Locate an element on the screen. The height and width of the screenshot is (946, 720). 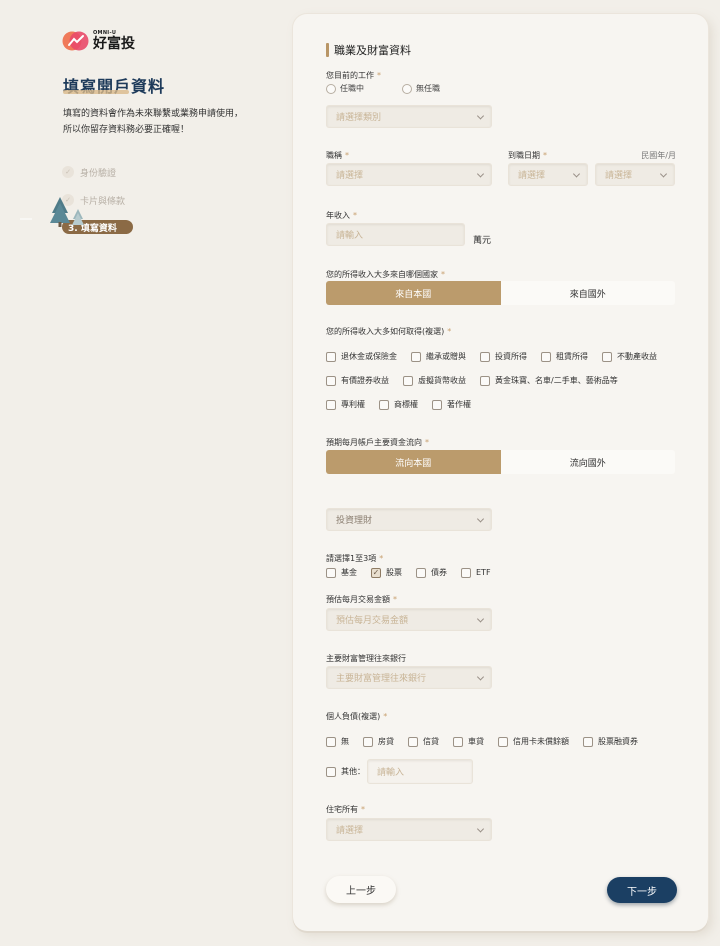
checkbox-margin: 股票融資券 is located at coordinates (610, 741).